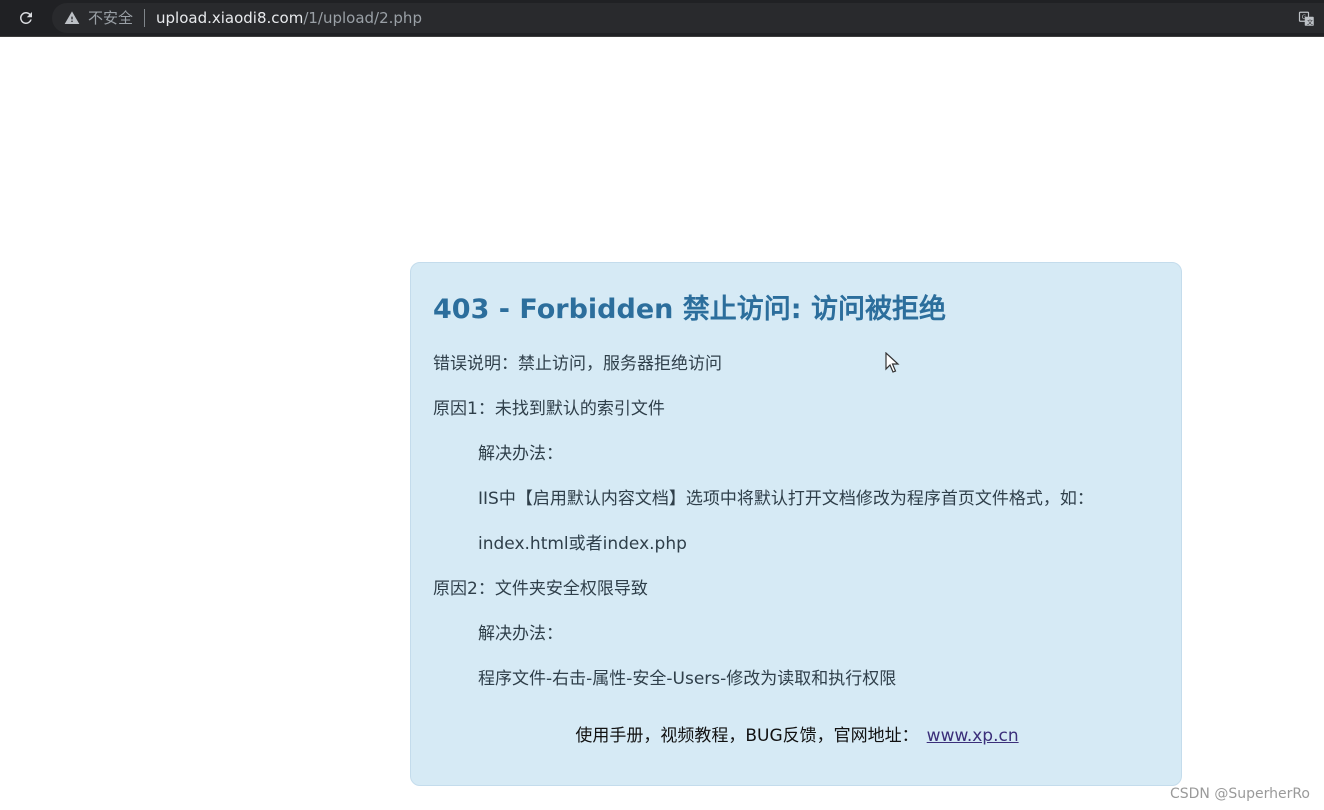  I want to click on solution-1-example: index.html或者index.php, so click(582, 544).